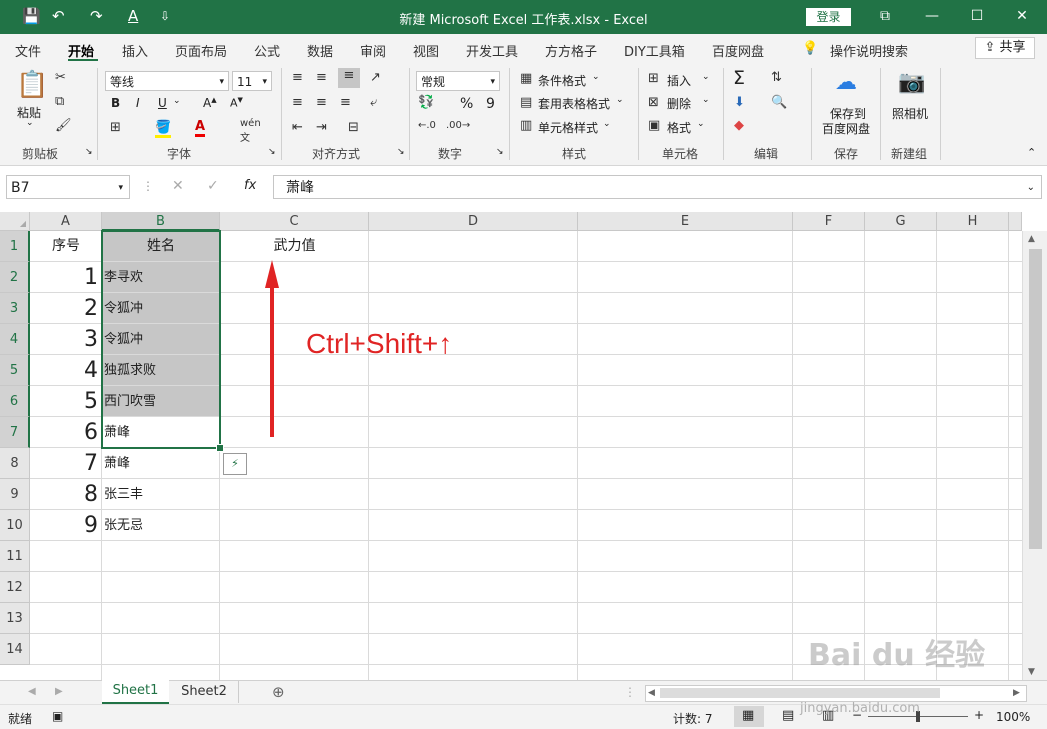  What do you see at coordinates (977, 16) in the screenshot?
I see `maximize-button: ☐` at bounding box center [977, 16].